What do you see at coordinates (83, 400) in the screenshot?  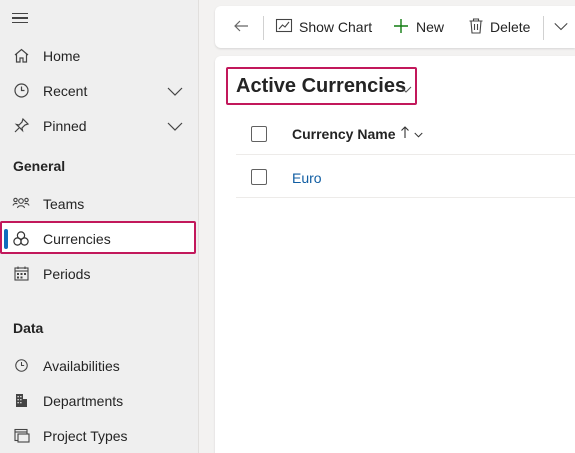 I see `sidebar-item-label: Departments` at bounding box center [83, 400].